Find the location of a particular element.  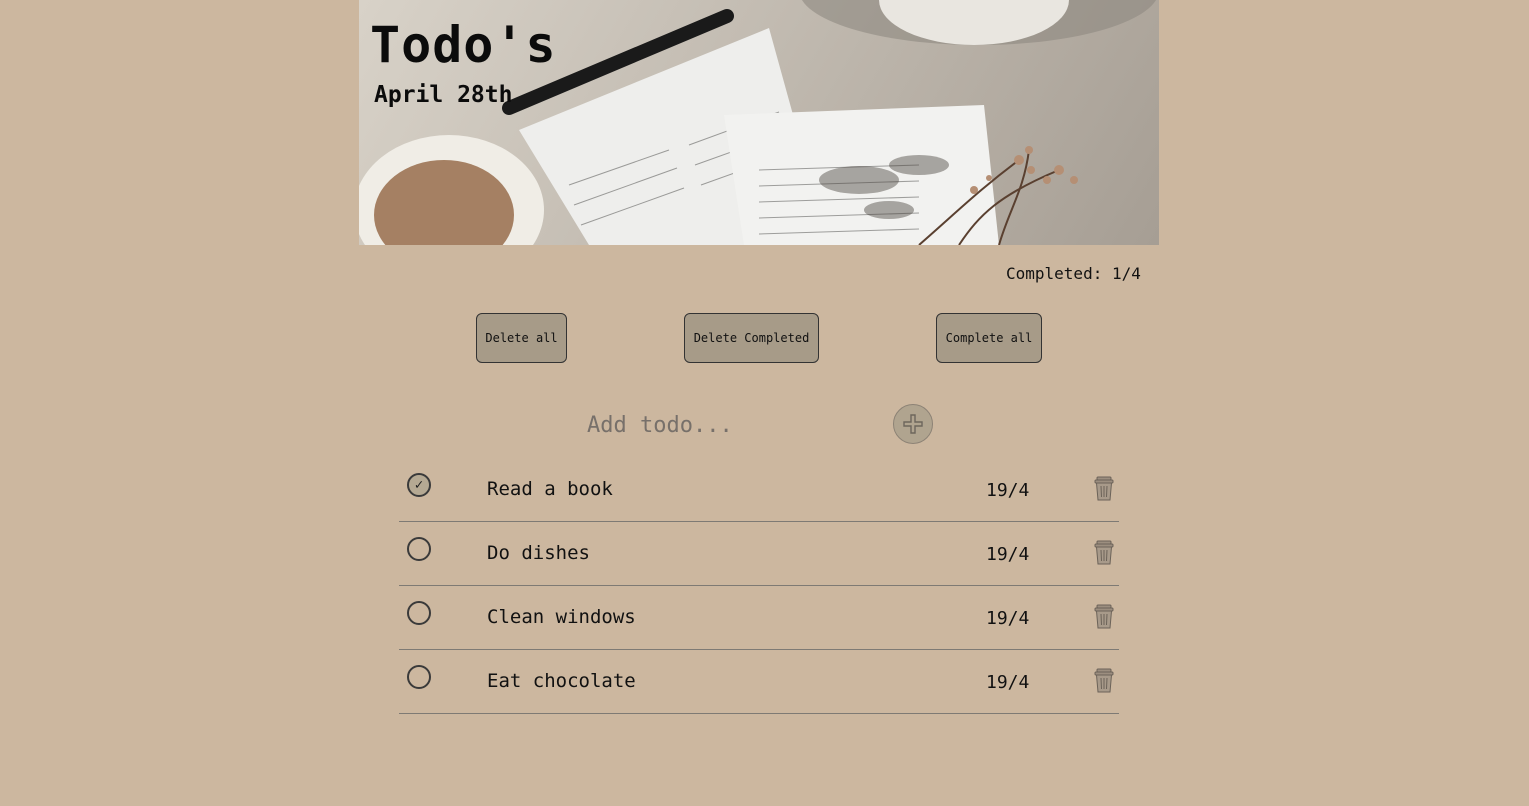

todo-text: Clean windows is located at coordinates (561, 617).